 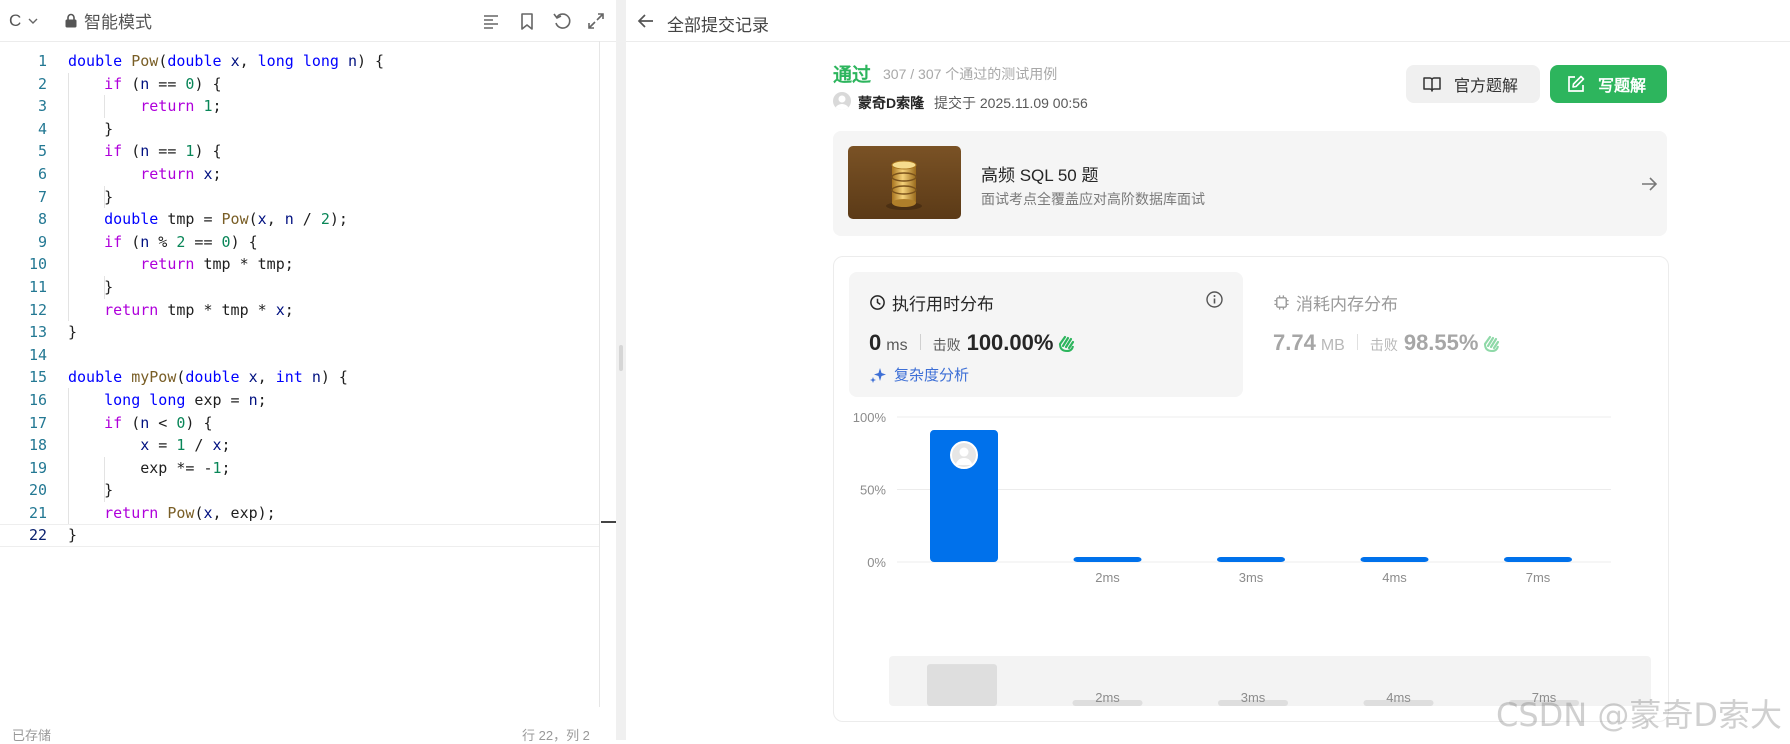 What do you see at coordinates (33, 21) in the screenshot?
I see `chevron-down-icon` at bounding box center [33, 21].